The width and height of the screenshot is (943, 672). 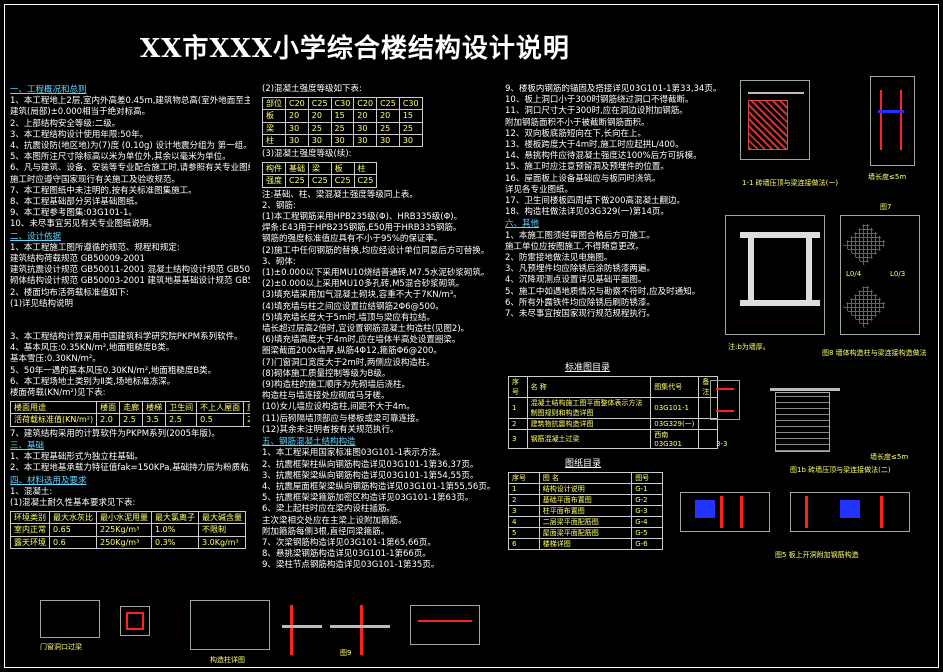 I want to click on note-line: 主次梁相交处应在主梁上设附加箍筋。, so click(x=334, y=520).